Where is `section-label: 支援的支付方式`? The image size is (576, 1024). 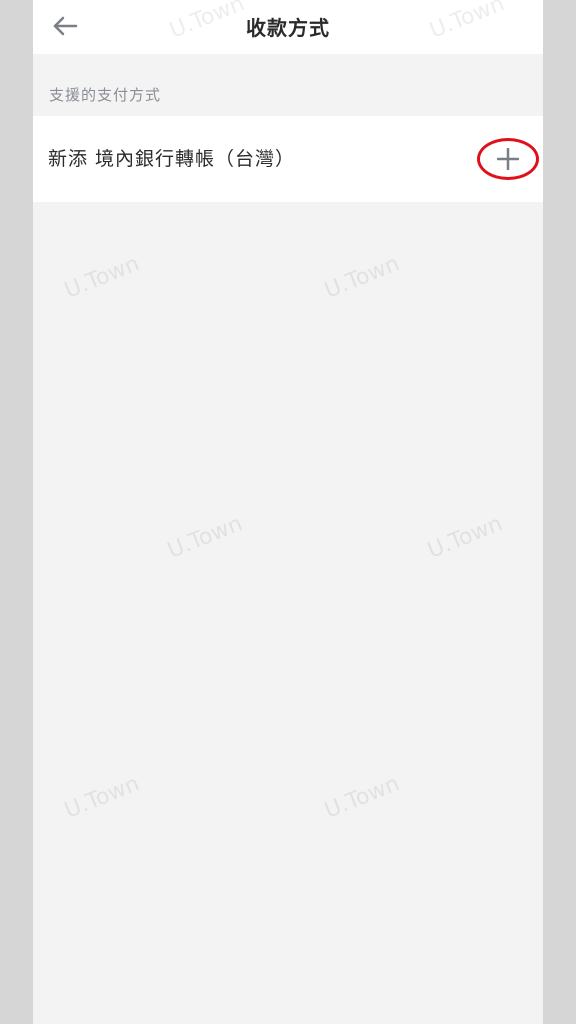 section-label: 支援的支付方式 is located at coordinates (105, 95).